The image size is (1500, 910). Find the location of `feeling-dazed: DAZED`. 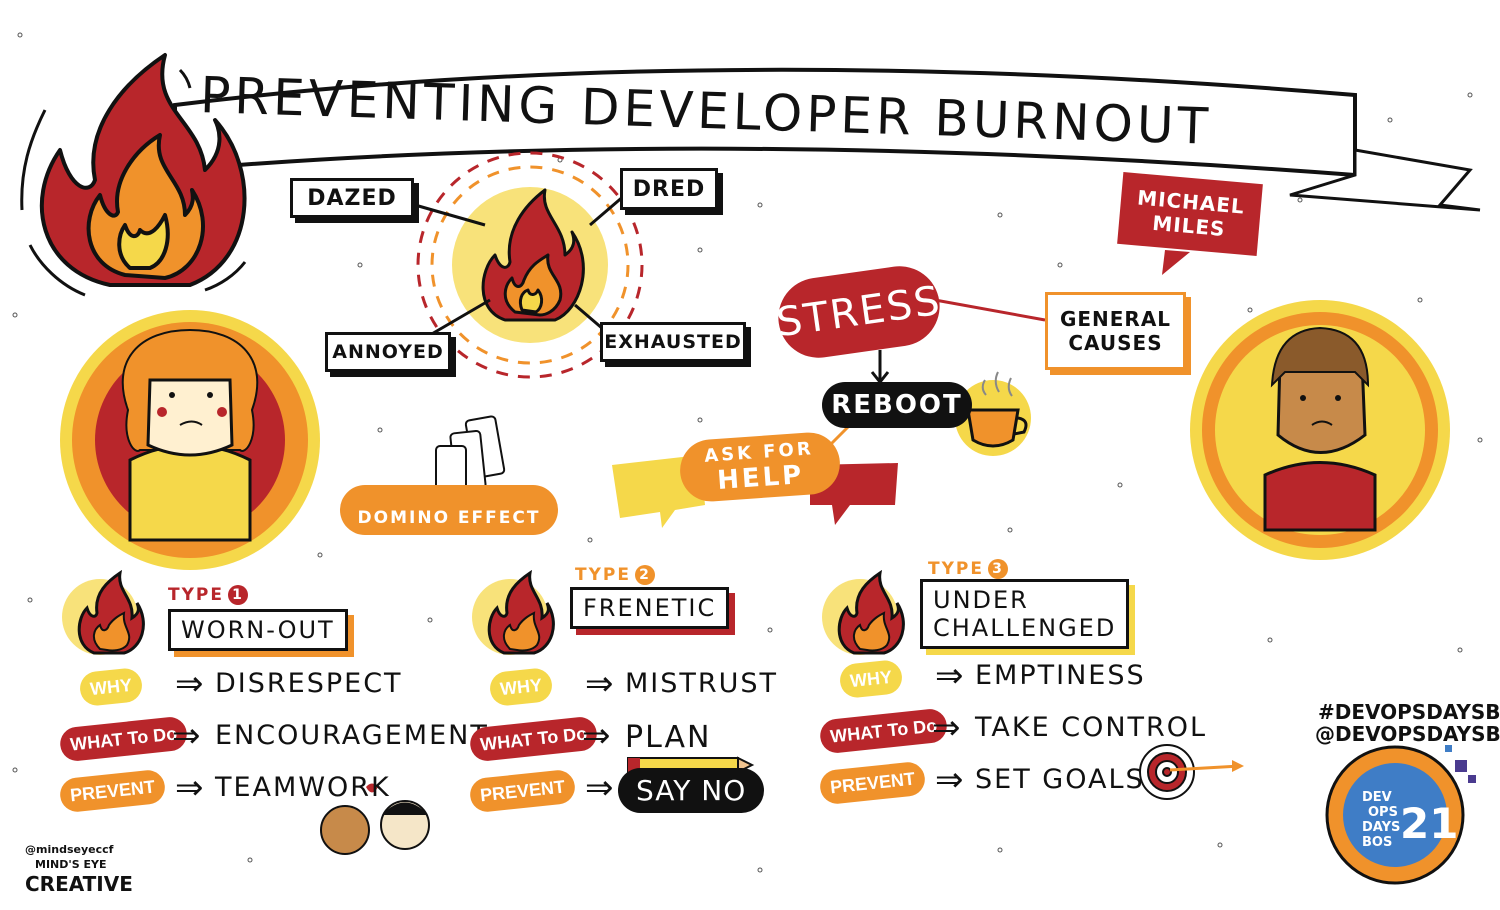

feeling-dazed: DAZED is located at coordinates (352, 198).